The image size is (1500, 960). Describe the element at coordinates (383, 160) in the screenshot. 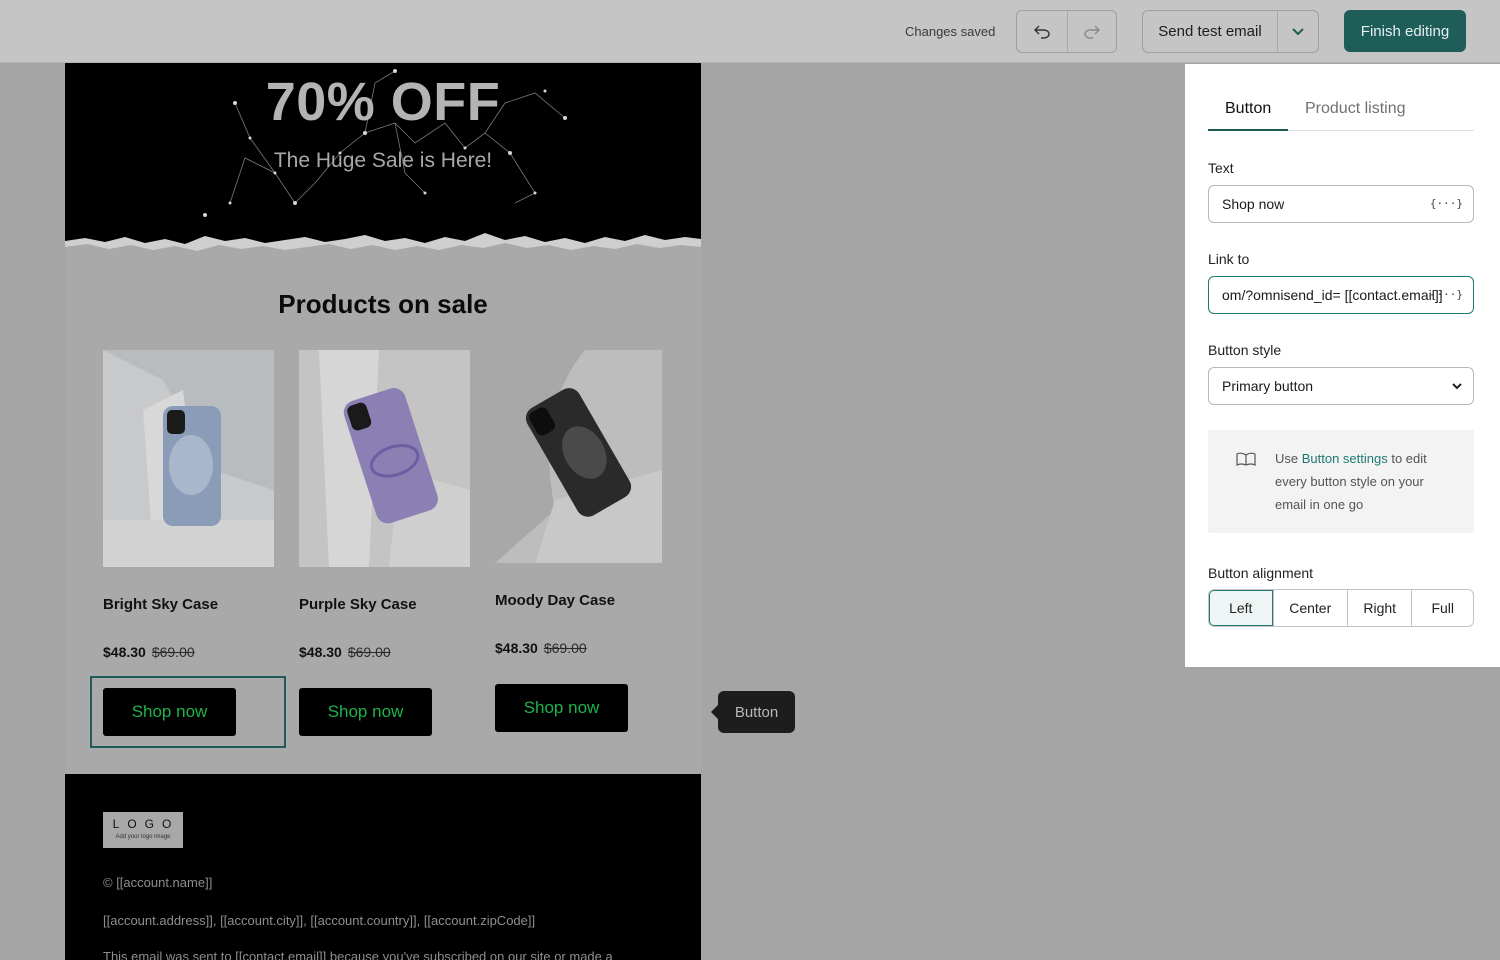

I see `hero-subtitle: The Huge Sale is Here!` at that location.